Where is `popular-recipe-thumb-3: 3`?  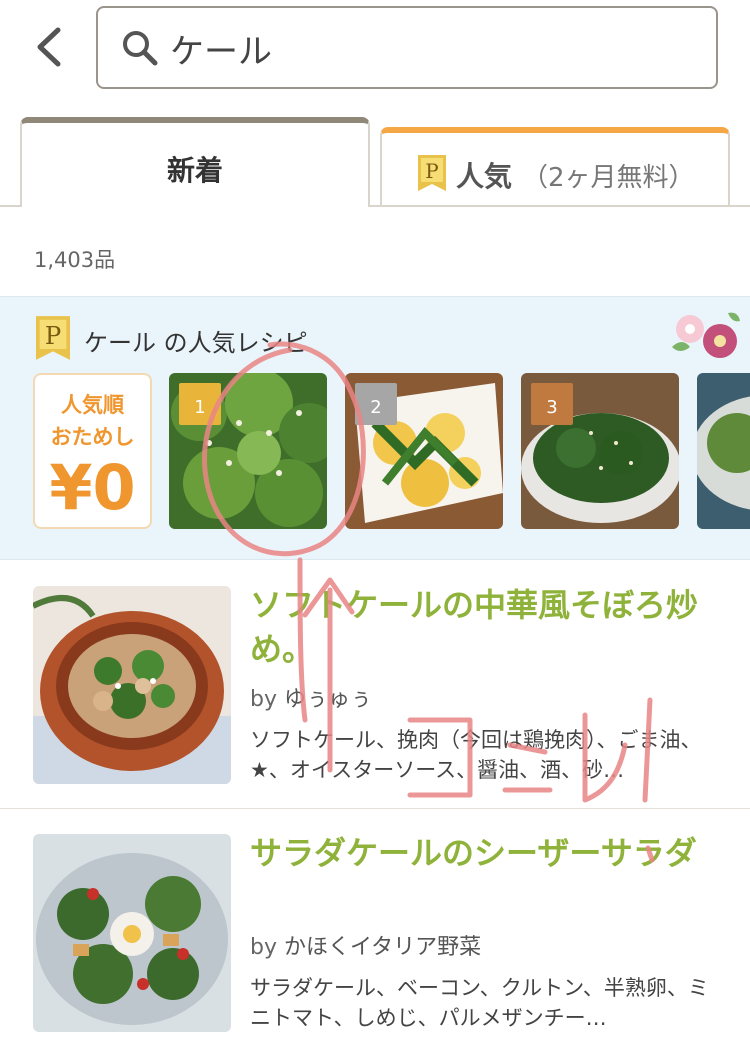 popular-recipe-thumb-3: 3 is located at coordinates (600, 451).